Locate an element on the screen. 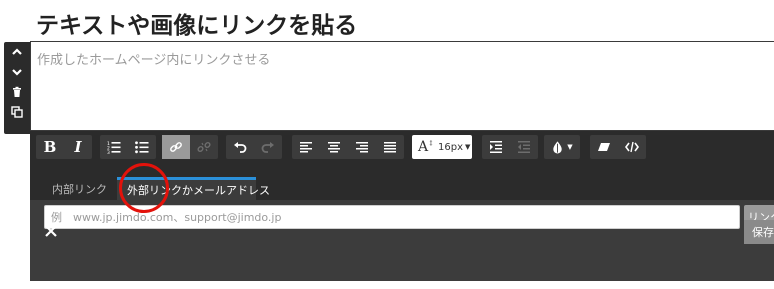 The height and width of the screenshot is (289, 774). align-center-icon is located at coordinates (334, 147).